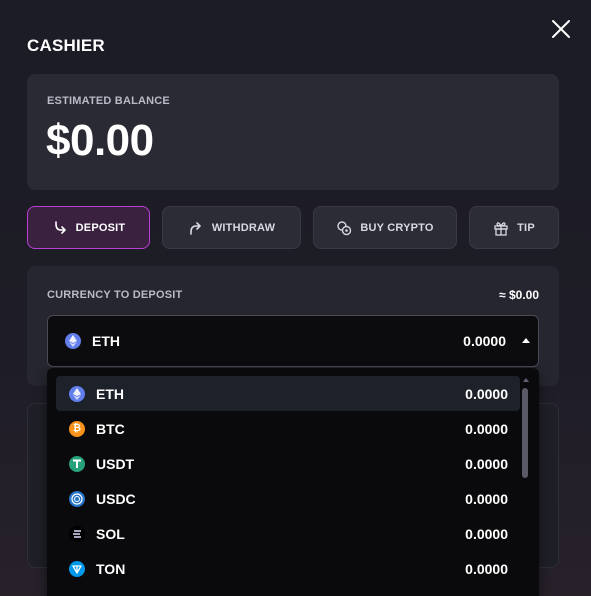 This screenshot has width=591, height=596. Describe the element at coordinates (288, 428) in the screenshot. I see `currency-option-btc: ₿ BTC 0.0000` at that location.